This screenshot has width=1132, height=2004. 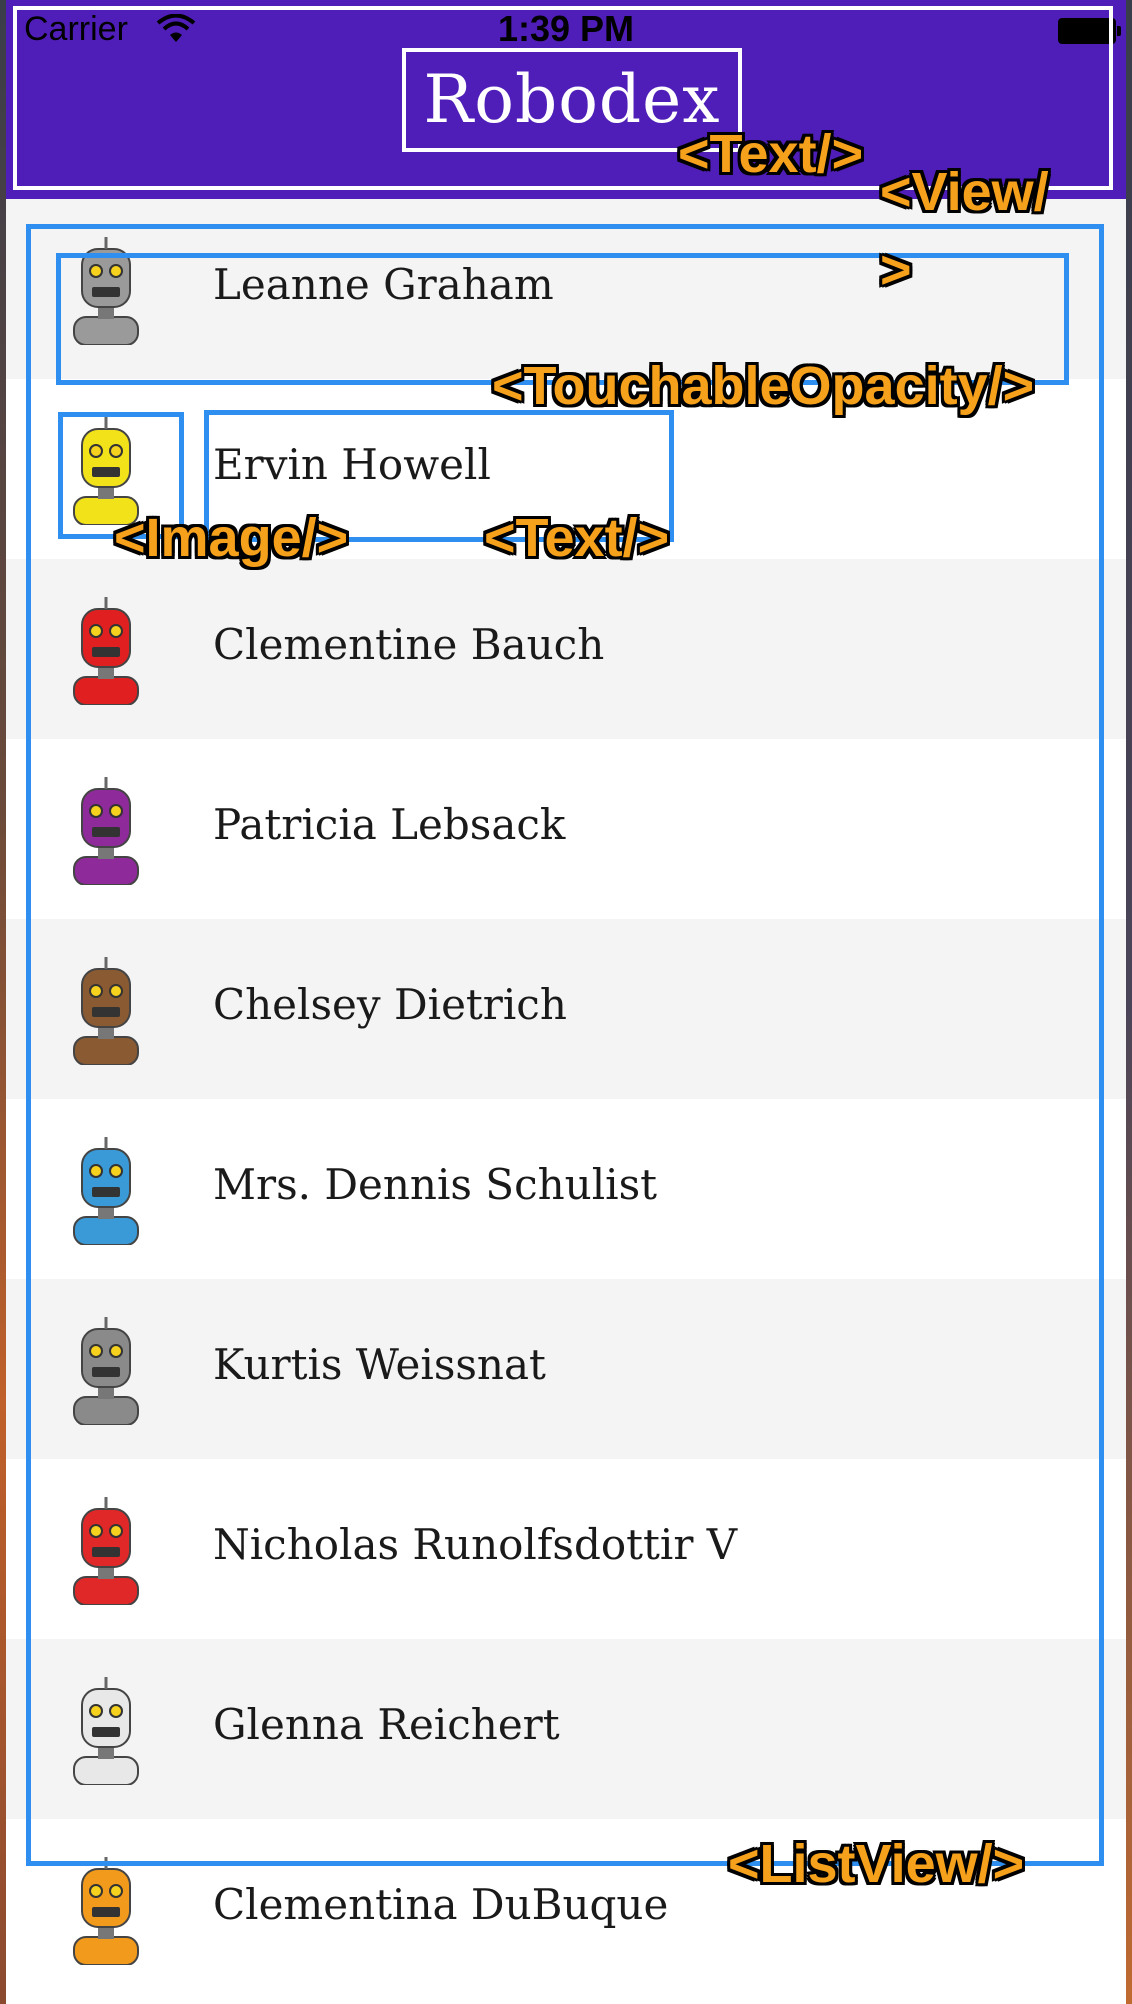 What do you see at coordinates (106, 1730) in the screenshot?
I see `robot-white-icon` at bounding box center [106, 1730].